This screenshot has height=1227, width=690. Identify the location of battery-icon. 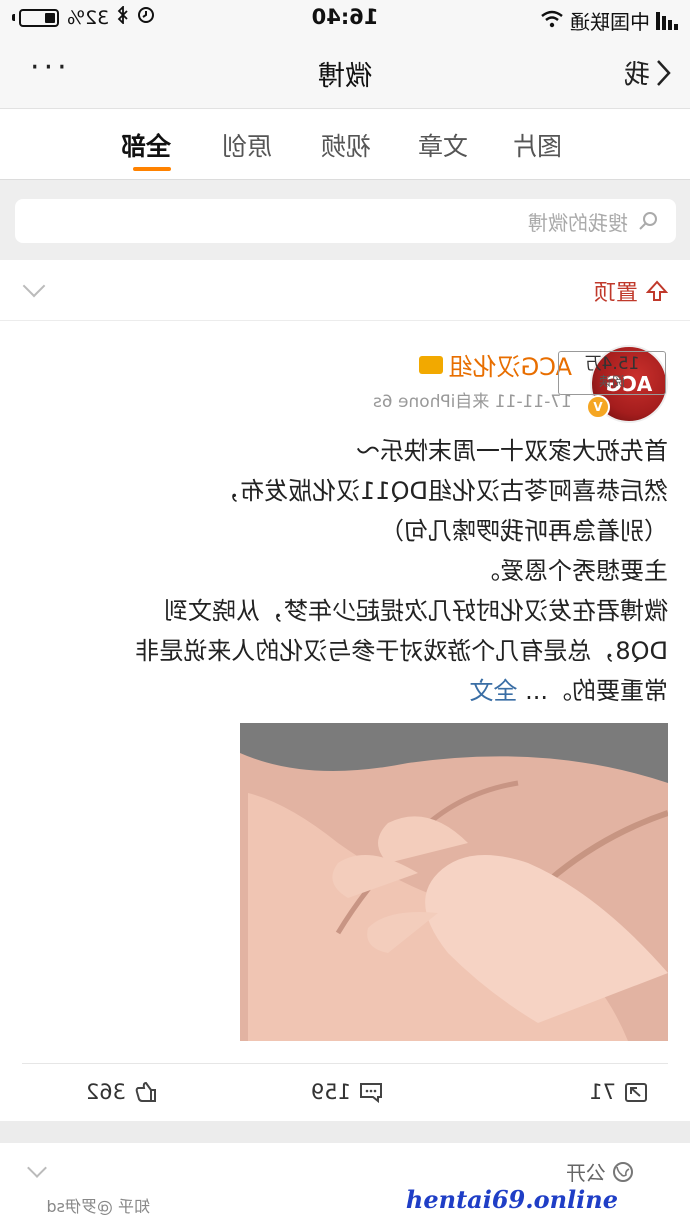
(35, 17).